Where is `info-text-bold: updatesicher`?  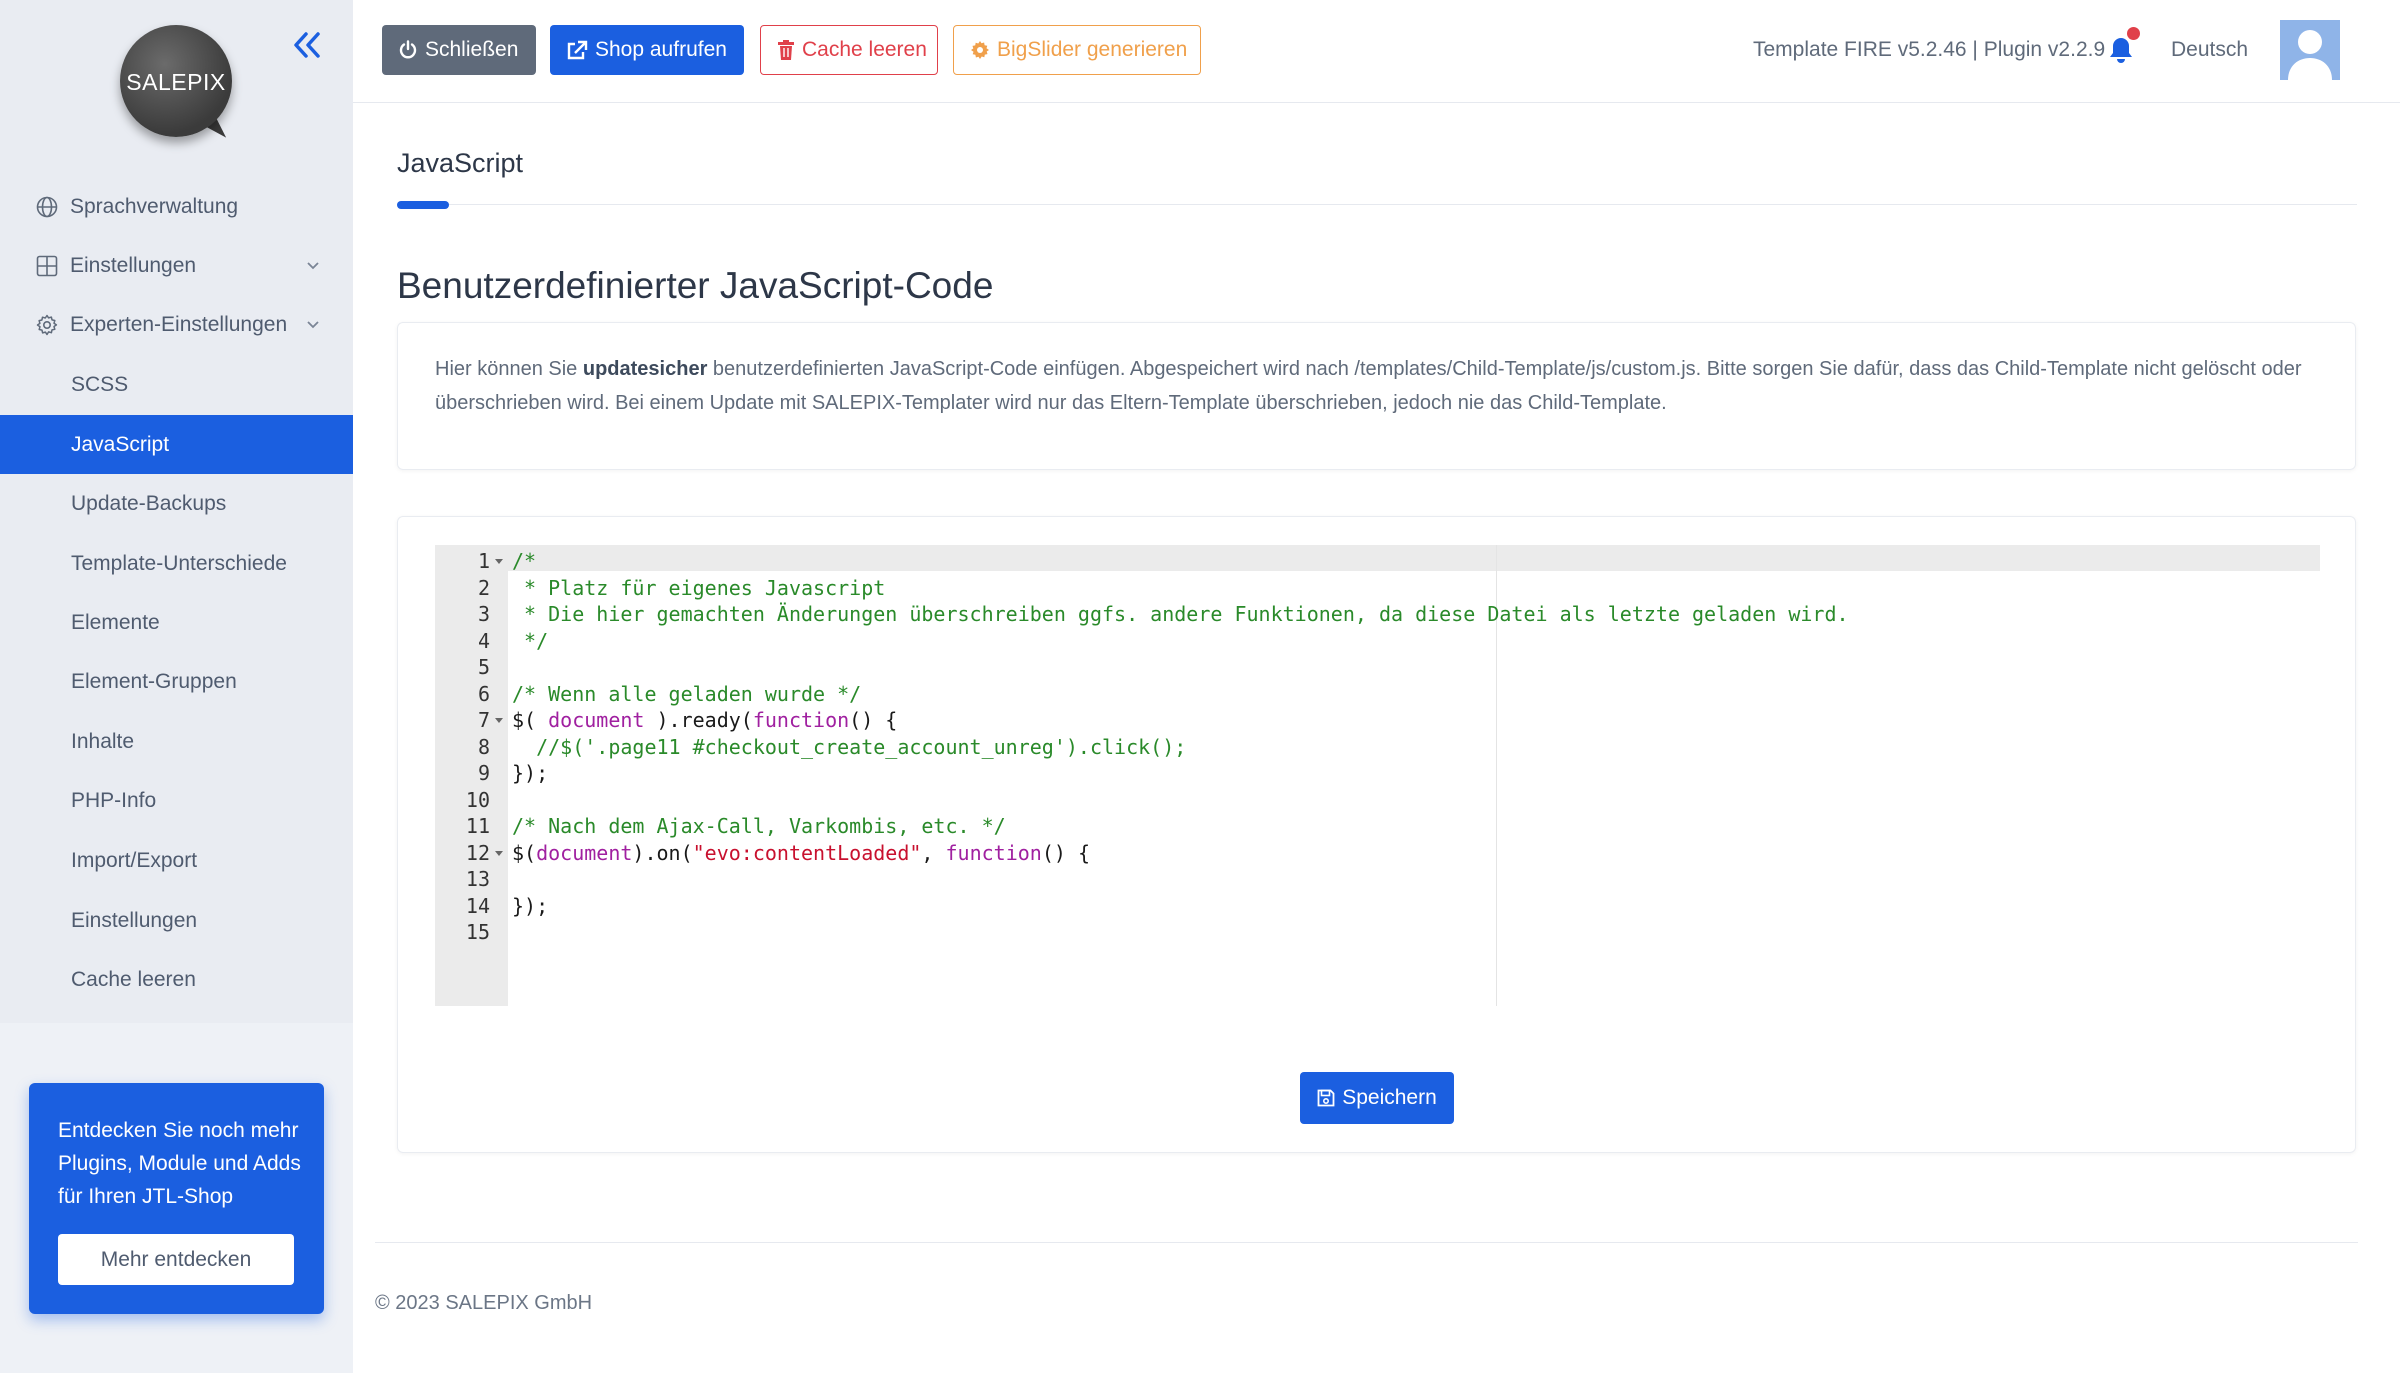
info-text-bold: updatesicher is located at coordinates (645, 369).